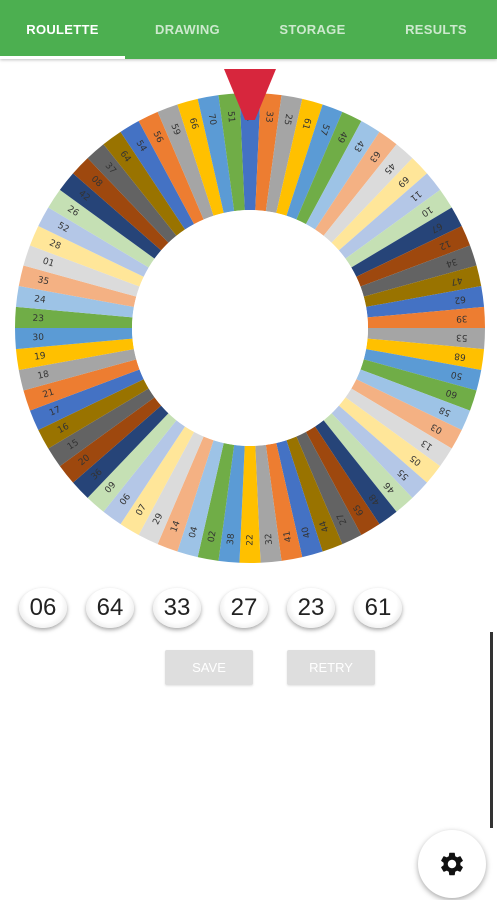 The height and width of the screenshot is (900, 497). Describe the element at coordinates (251, 539) in the screenshot. I see `wheel-segment-label: 22` at that location.